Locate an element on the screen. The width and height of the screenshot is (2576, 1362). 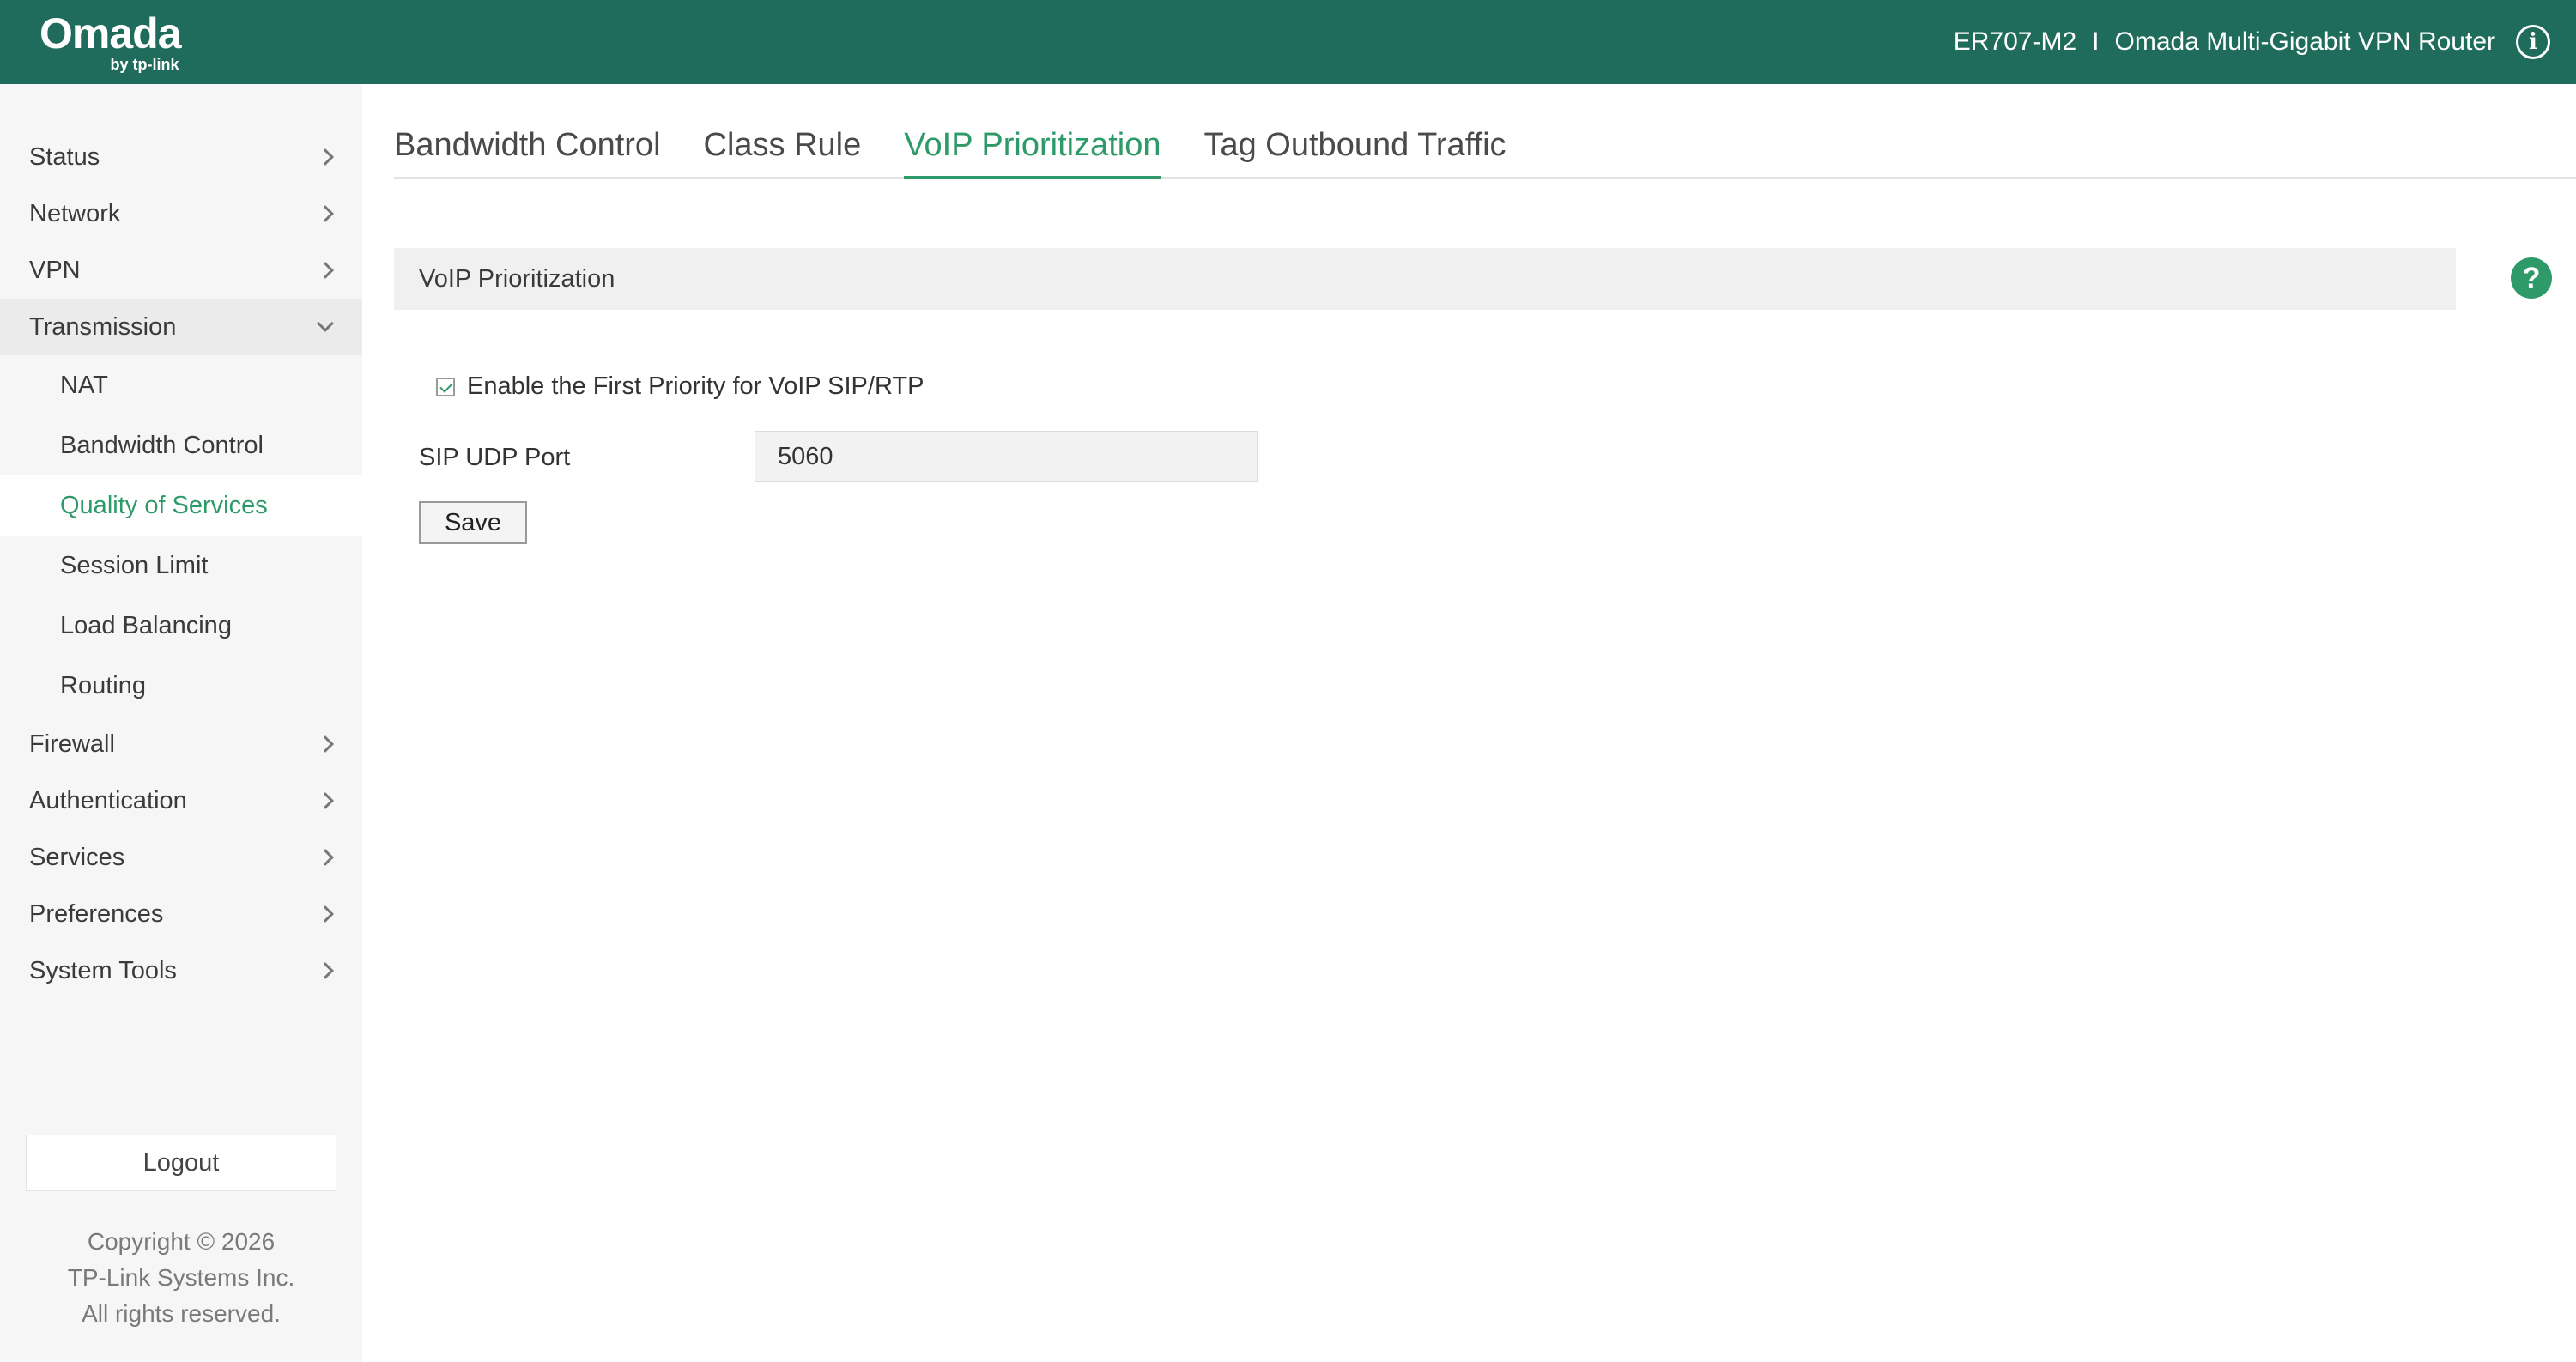
chevron-down-icon is located at coordinates (325, 323).